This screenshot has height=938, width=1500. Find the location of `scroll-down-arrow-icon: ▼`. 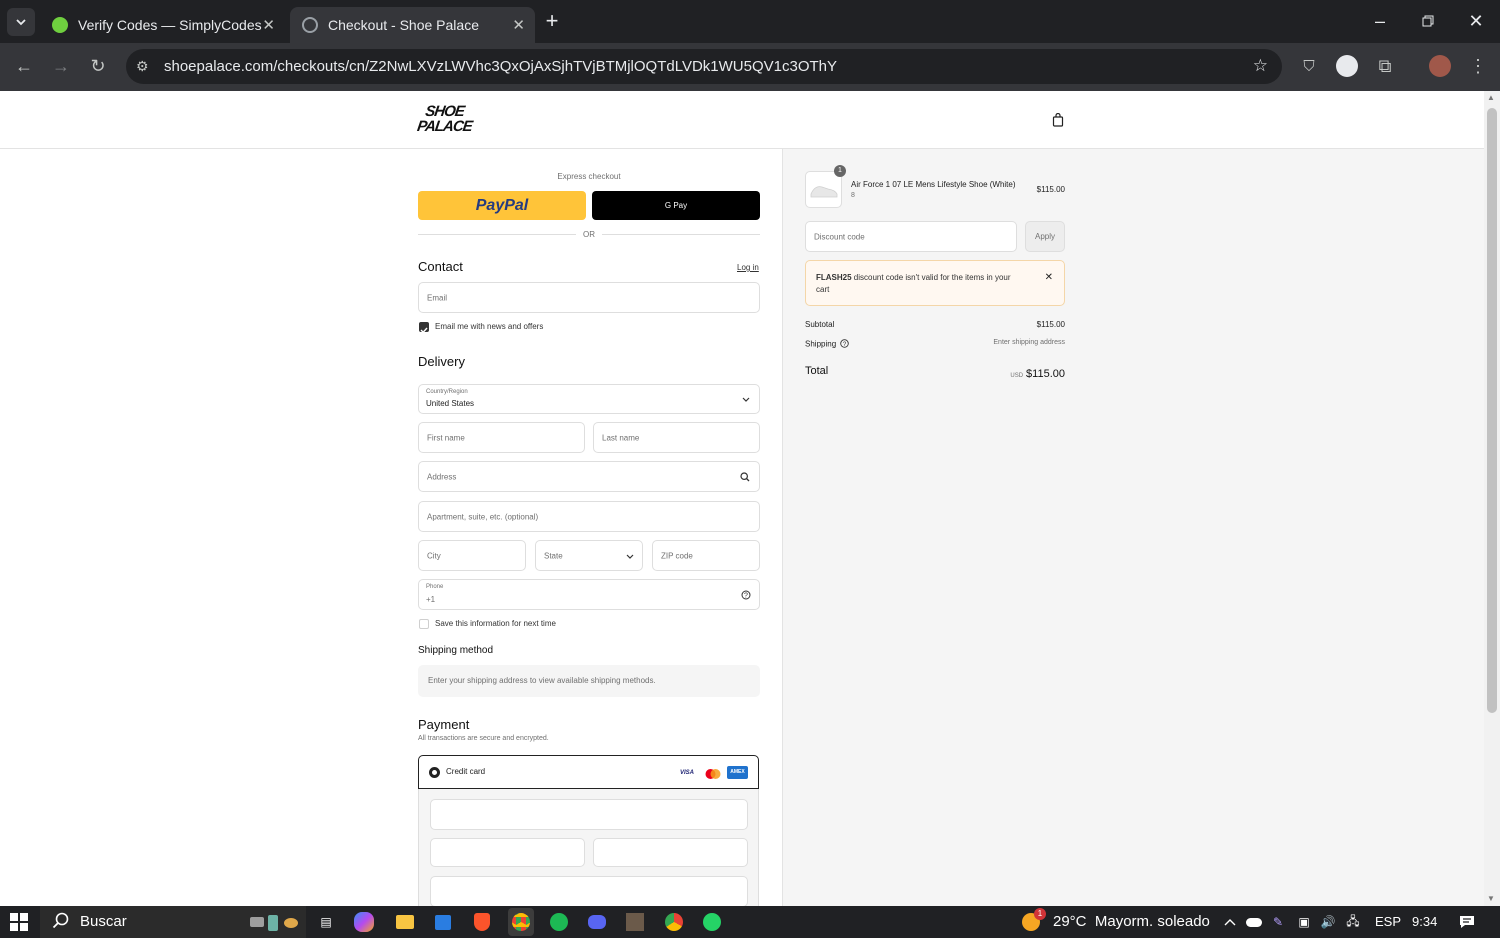

scroll-down-arrow-icon: ▼ is located at coordinates (1491, 898).